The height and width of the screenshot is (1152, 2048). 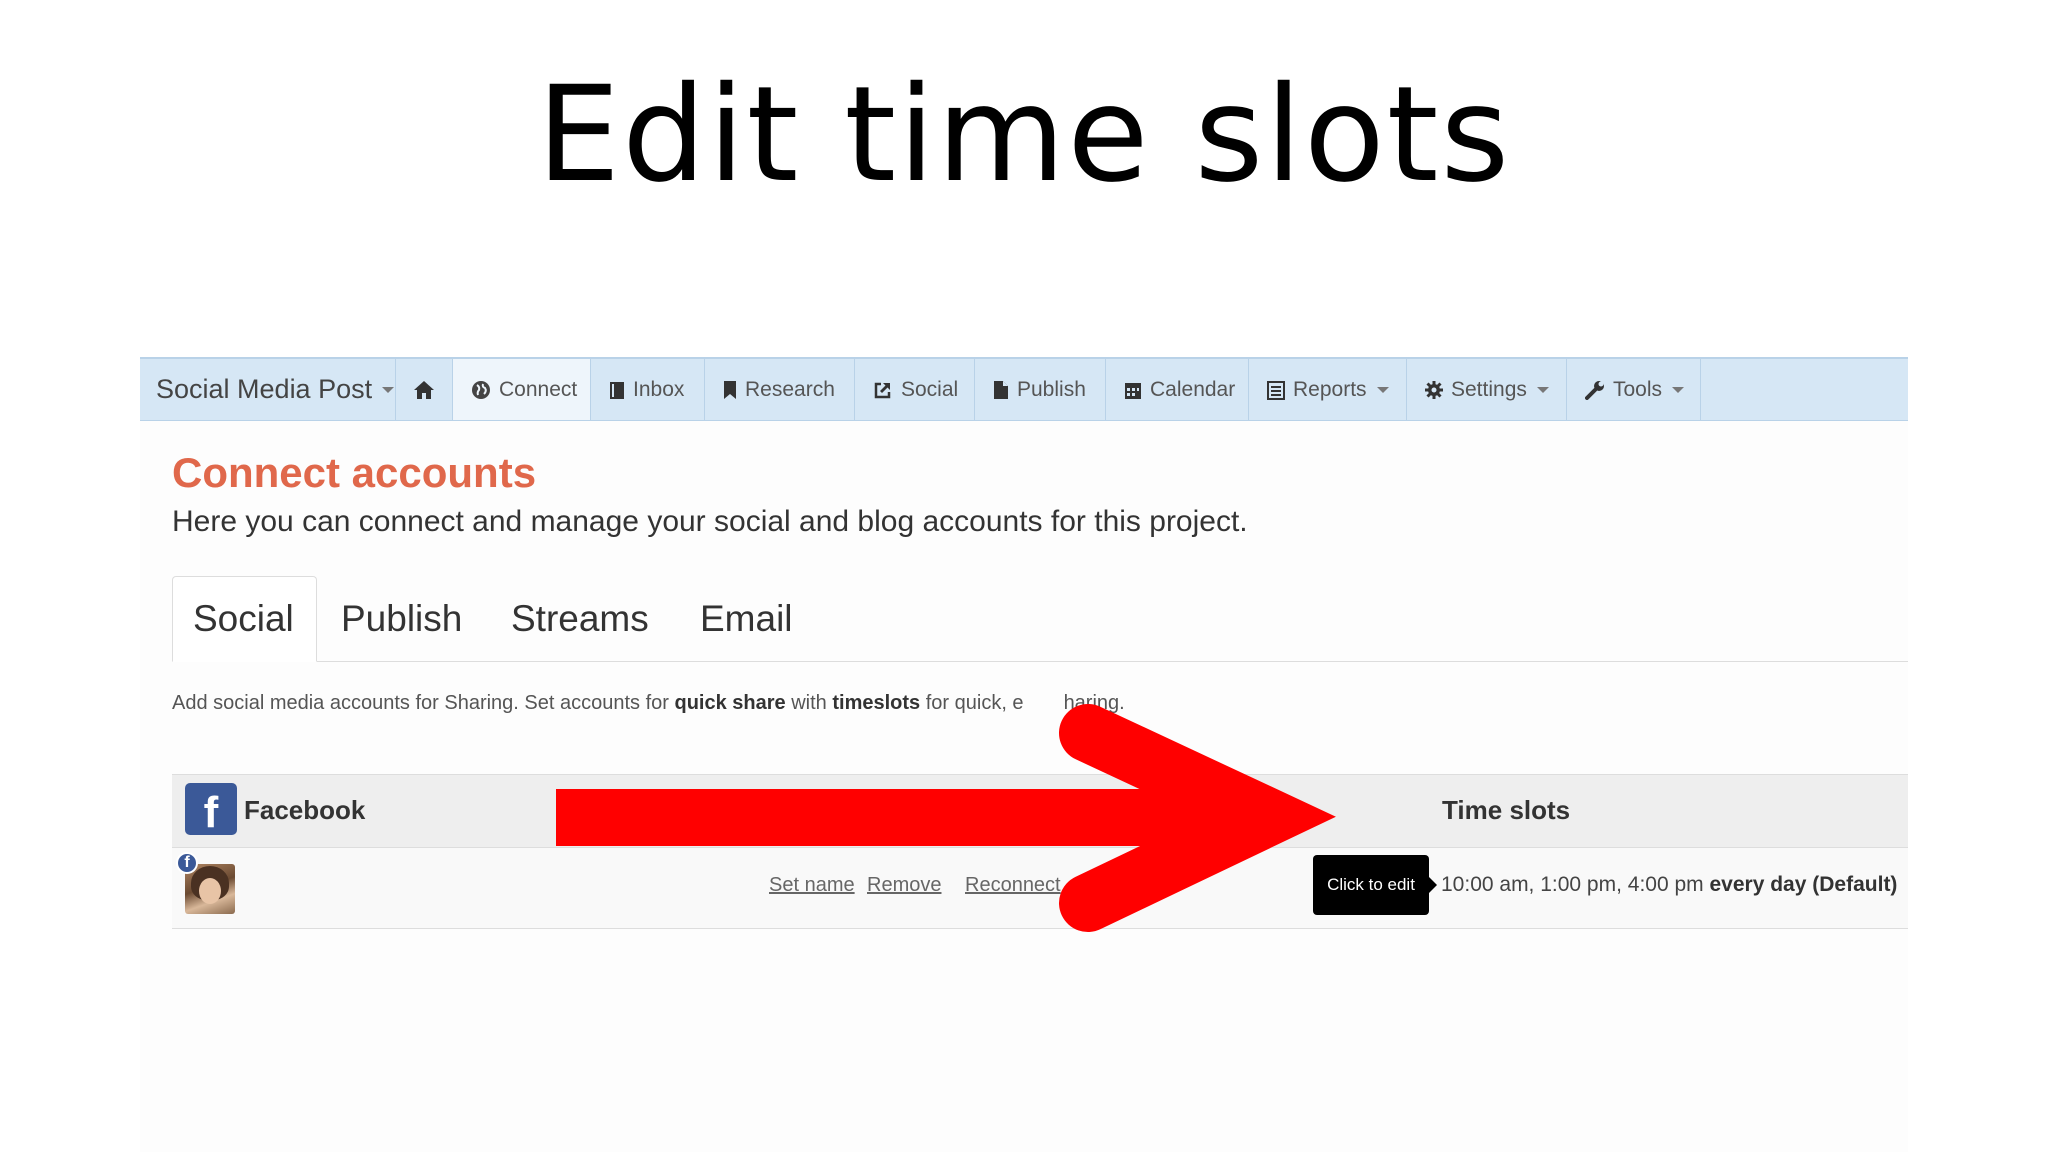 What do you see at coordinates (730, 390) in the screenshot?
I see `bookmark-icon` at bounding box center [730, 390].